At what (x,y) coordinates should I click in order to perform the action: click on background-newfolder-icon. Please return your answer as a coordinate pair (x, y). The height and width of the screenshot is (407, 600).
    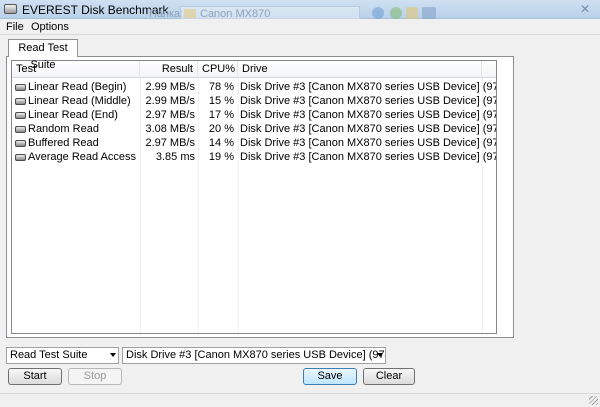
    Looking at the image, I should click on (412, 13).